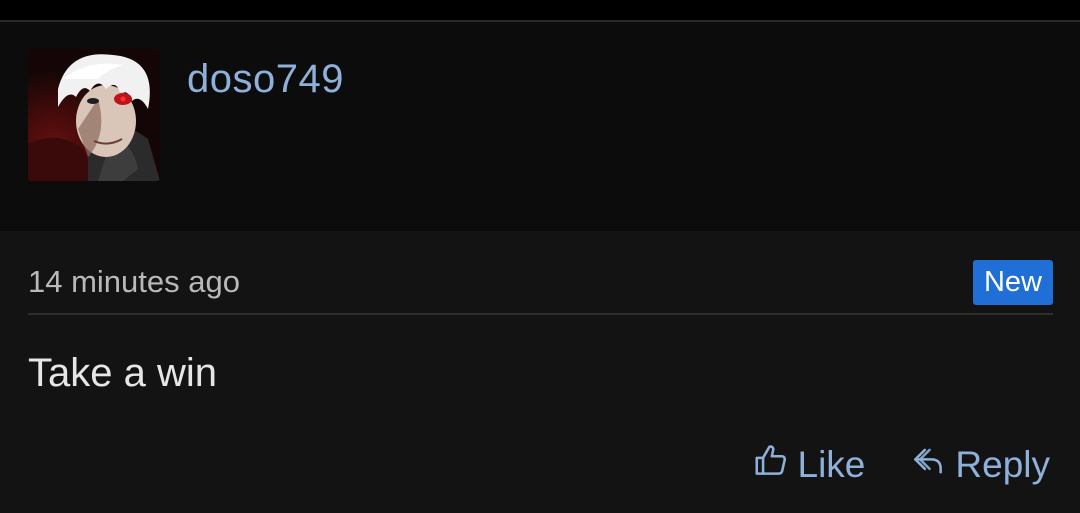 The height and width of the screenshot is (513, 1080). What do you see at coordinates (122, 373) in the screenshot?
I see `post-message: Take a win` at bounding box center [122, 373].